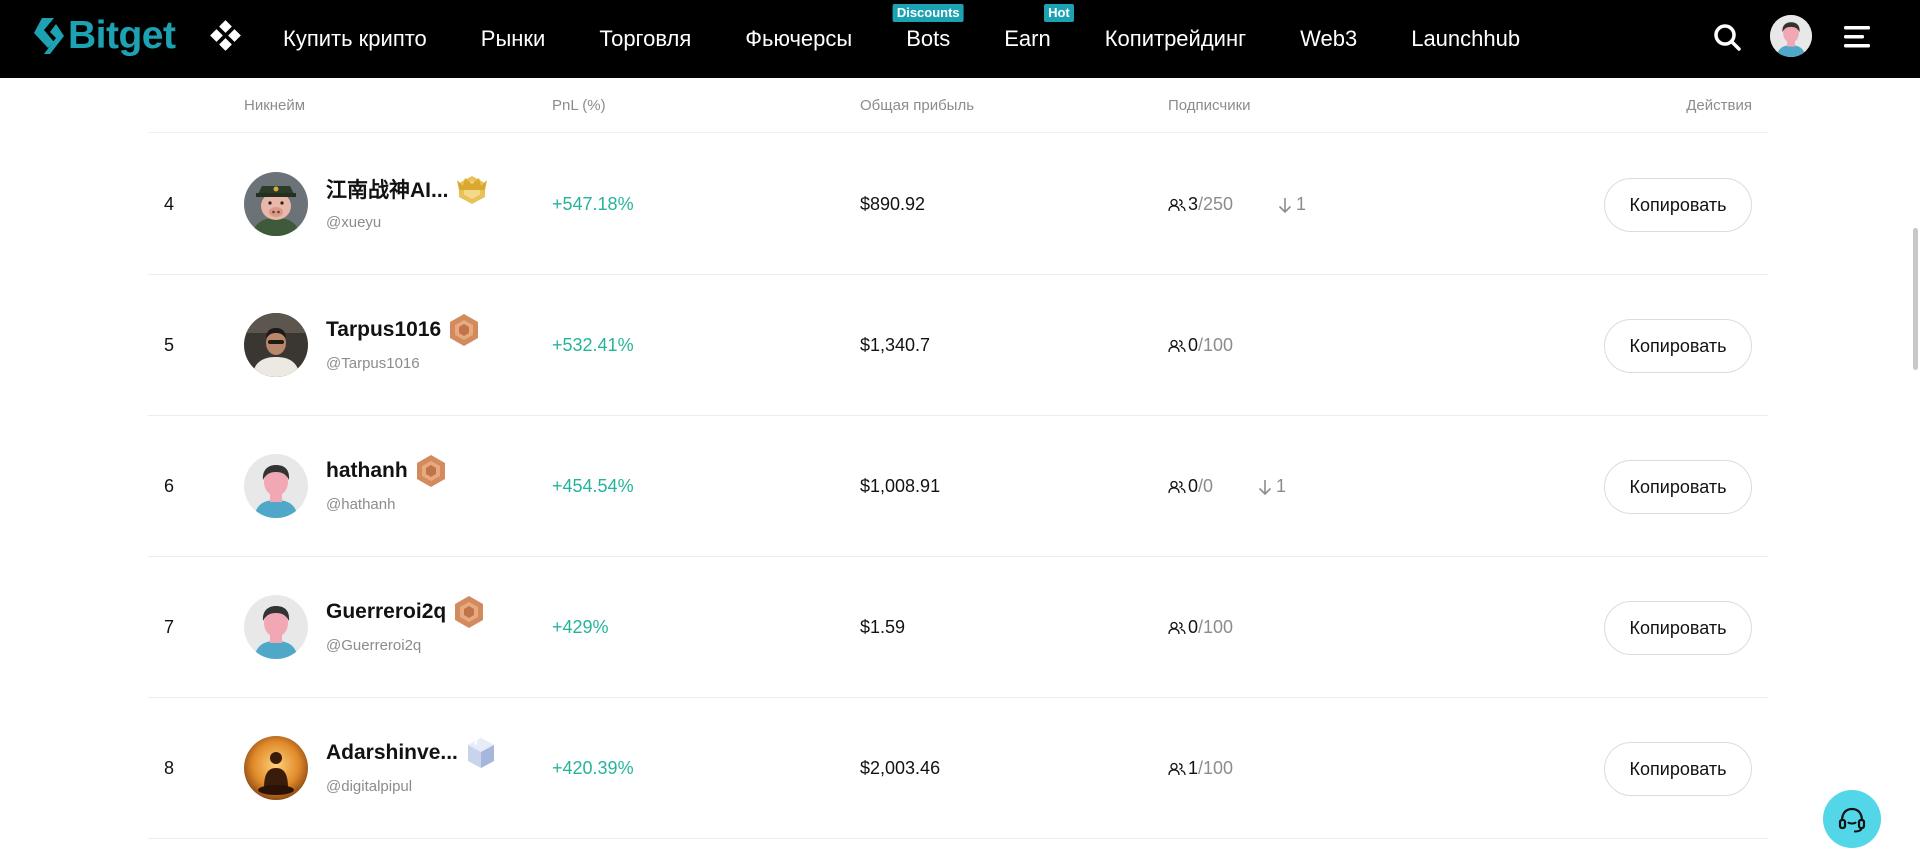 Image resolution: width=1920 pixels, height=861 pixels. Describe the element at coordinates (1209, 105) in the screenshot. I see `column-followers: Подписчики` at that location.